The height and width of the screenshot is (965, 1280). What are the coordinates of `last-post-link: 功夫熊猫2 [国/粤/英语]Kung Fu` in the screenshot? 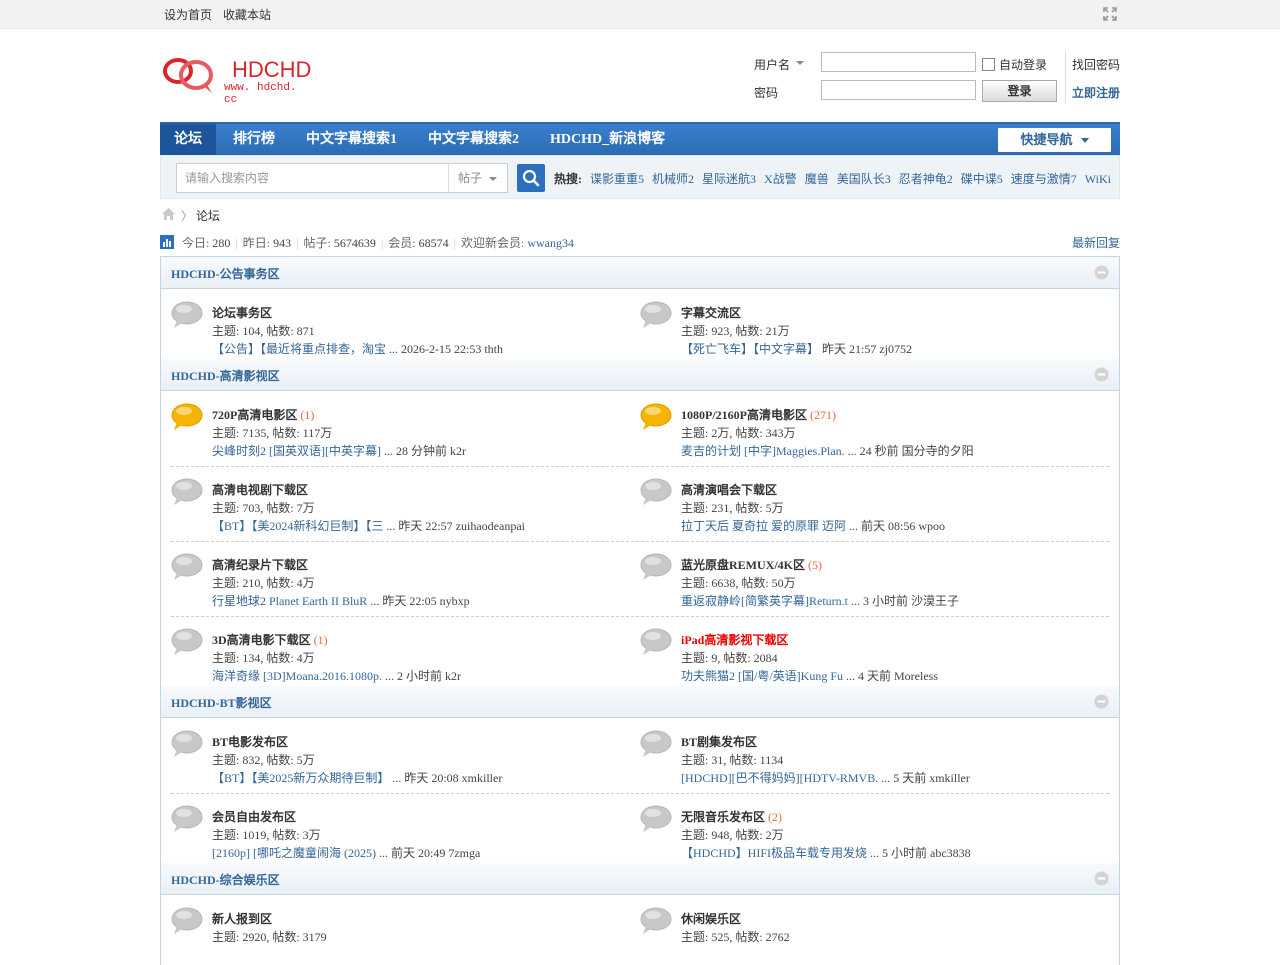 It's located at (762, 676).